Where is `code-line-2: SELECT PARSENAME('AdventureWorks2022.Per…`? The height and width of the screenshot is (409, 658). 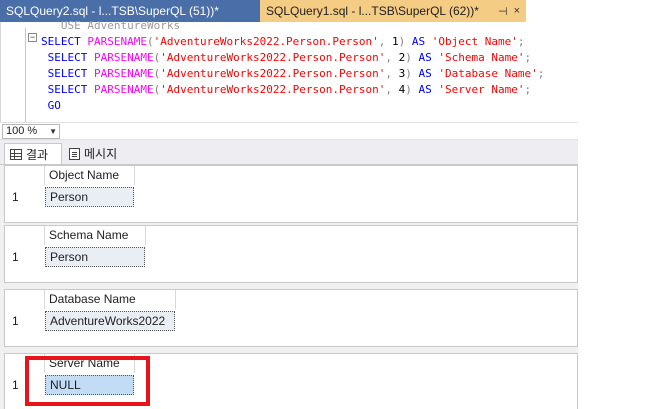
code-line-2: SELECT PARSENAME('AdventureWorks2022.Per… is located at coordinates (289, 57).